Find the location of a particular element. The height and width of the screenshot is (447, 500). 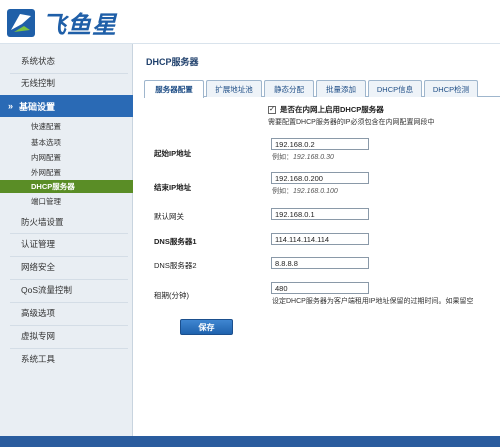

sidebar-item-basic-settings: » 基础设置 is located at coordinates (66, 106).